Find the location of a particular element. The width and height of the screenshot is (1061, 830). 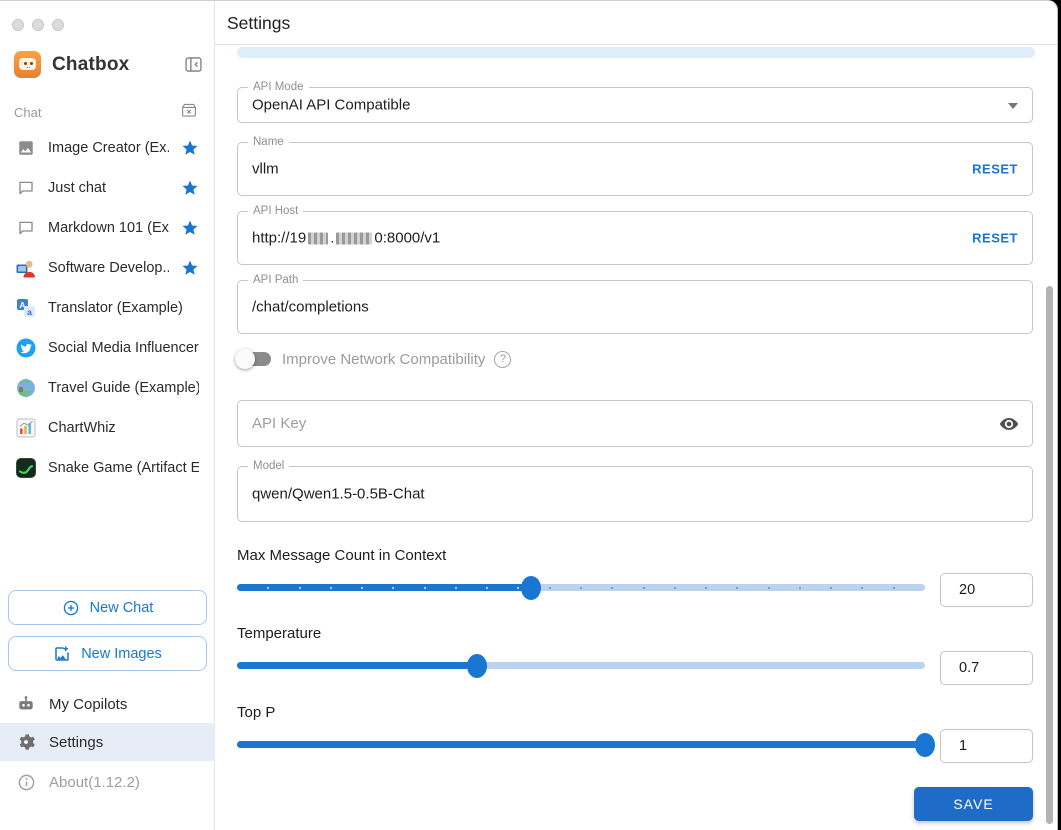

name-field: Name vllm RESET is located at coordinates (635, 165).